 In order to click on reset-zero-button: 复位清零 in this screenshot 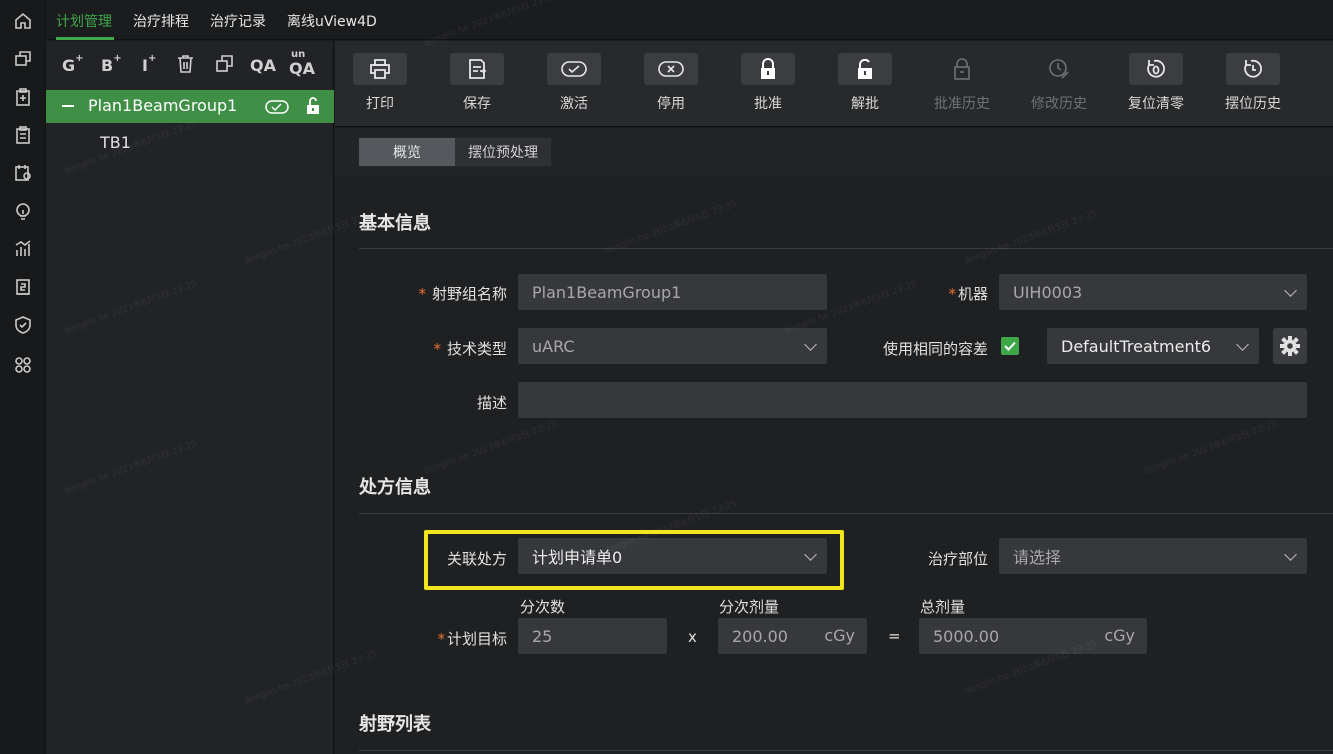, I will do `click(1156, 85)`.